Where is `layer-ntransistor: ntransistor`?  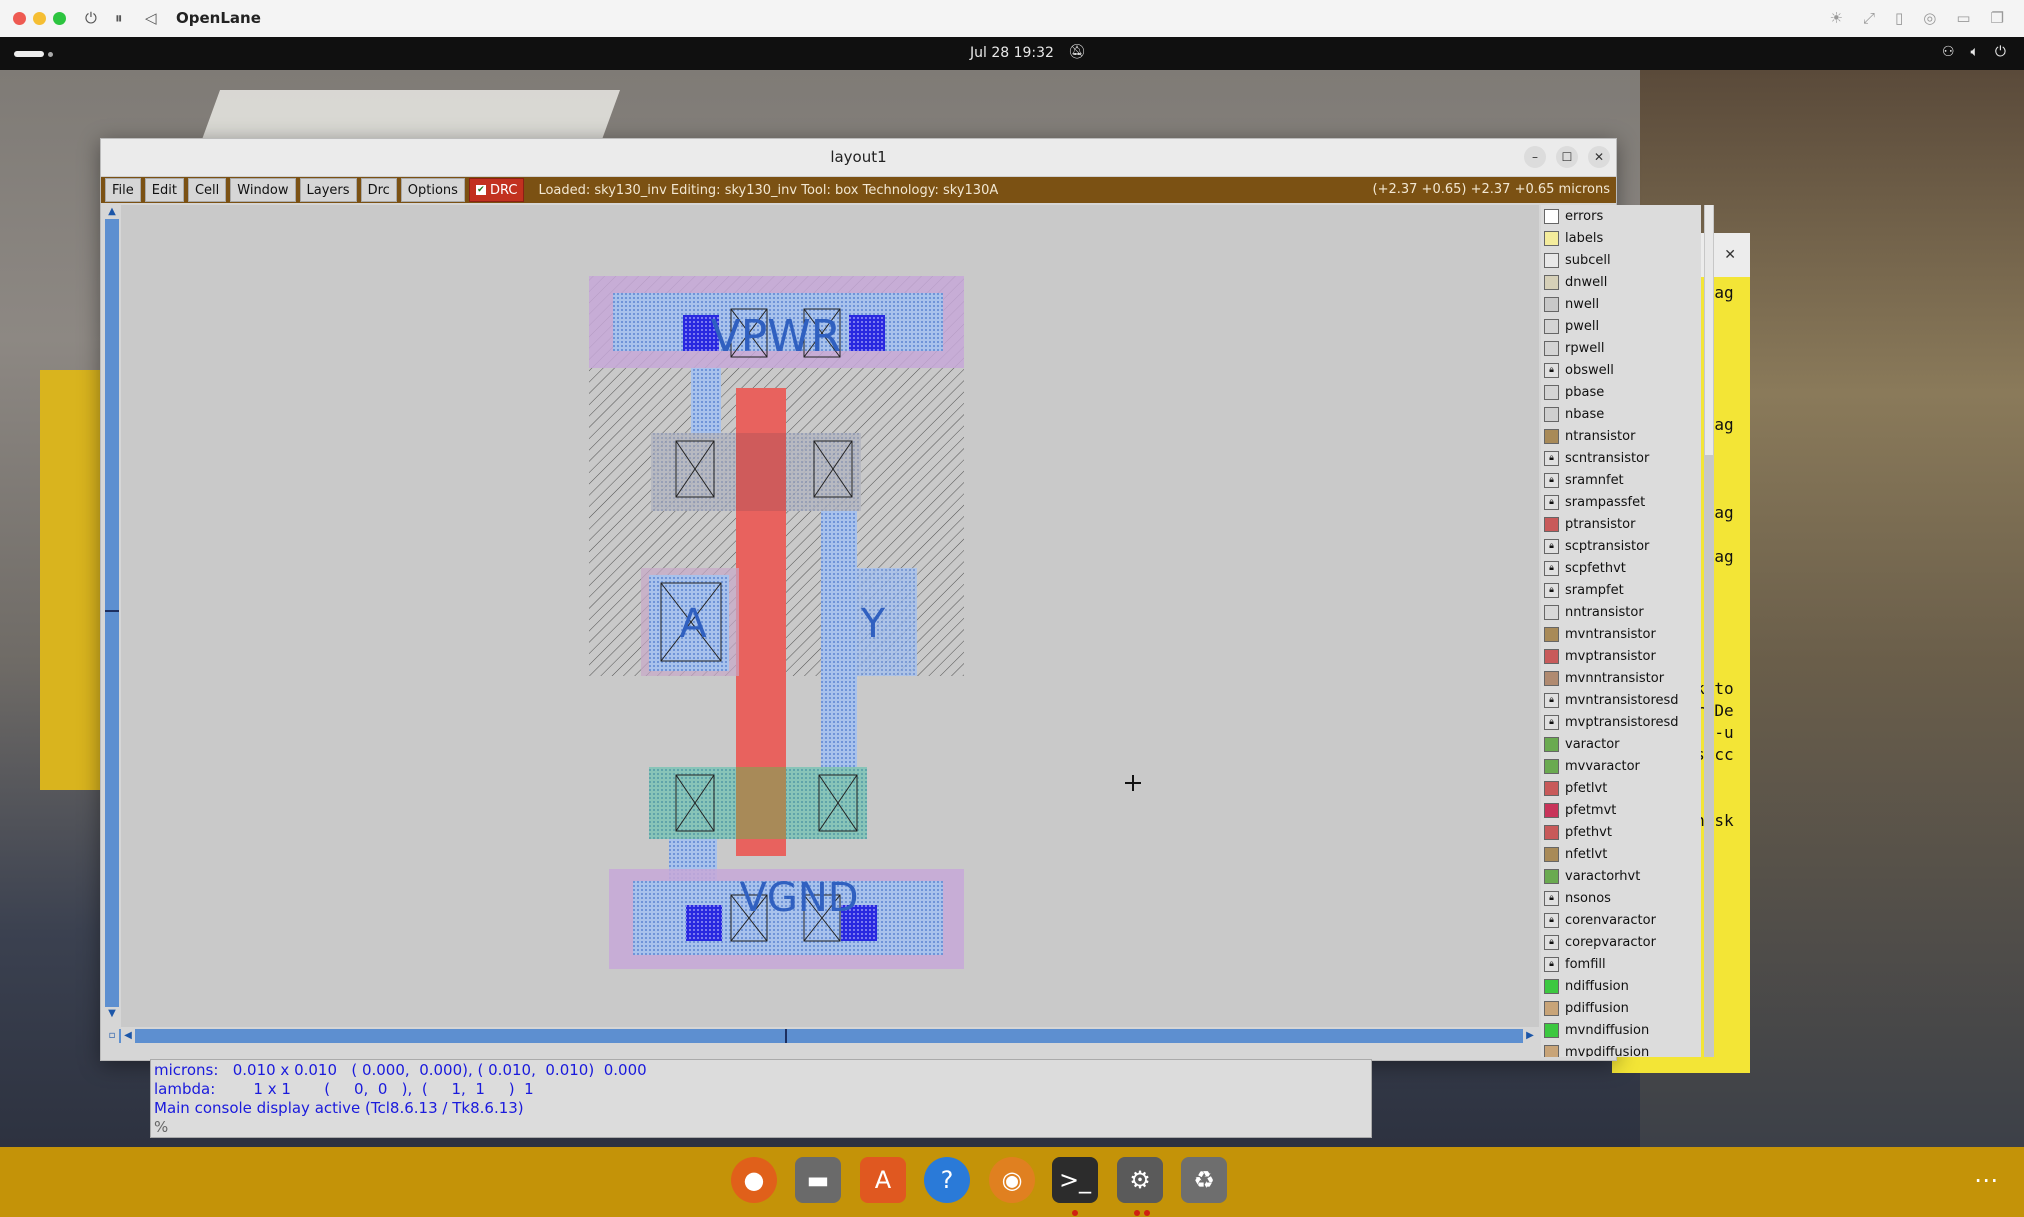
layer-ntransistor: ntransistor is located at coordinates (1621, 436).